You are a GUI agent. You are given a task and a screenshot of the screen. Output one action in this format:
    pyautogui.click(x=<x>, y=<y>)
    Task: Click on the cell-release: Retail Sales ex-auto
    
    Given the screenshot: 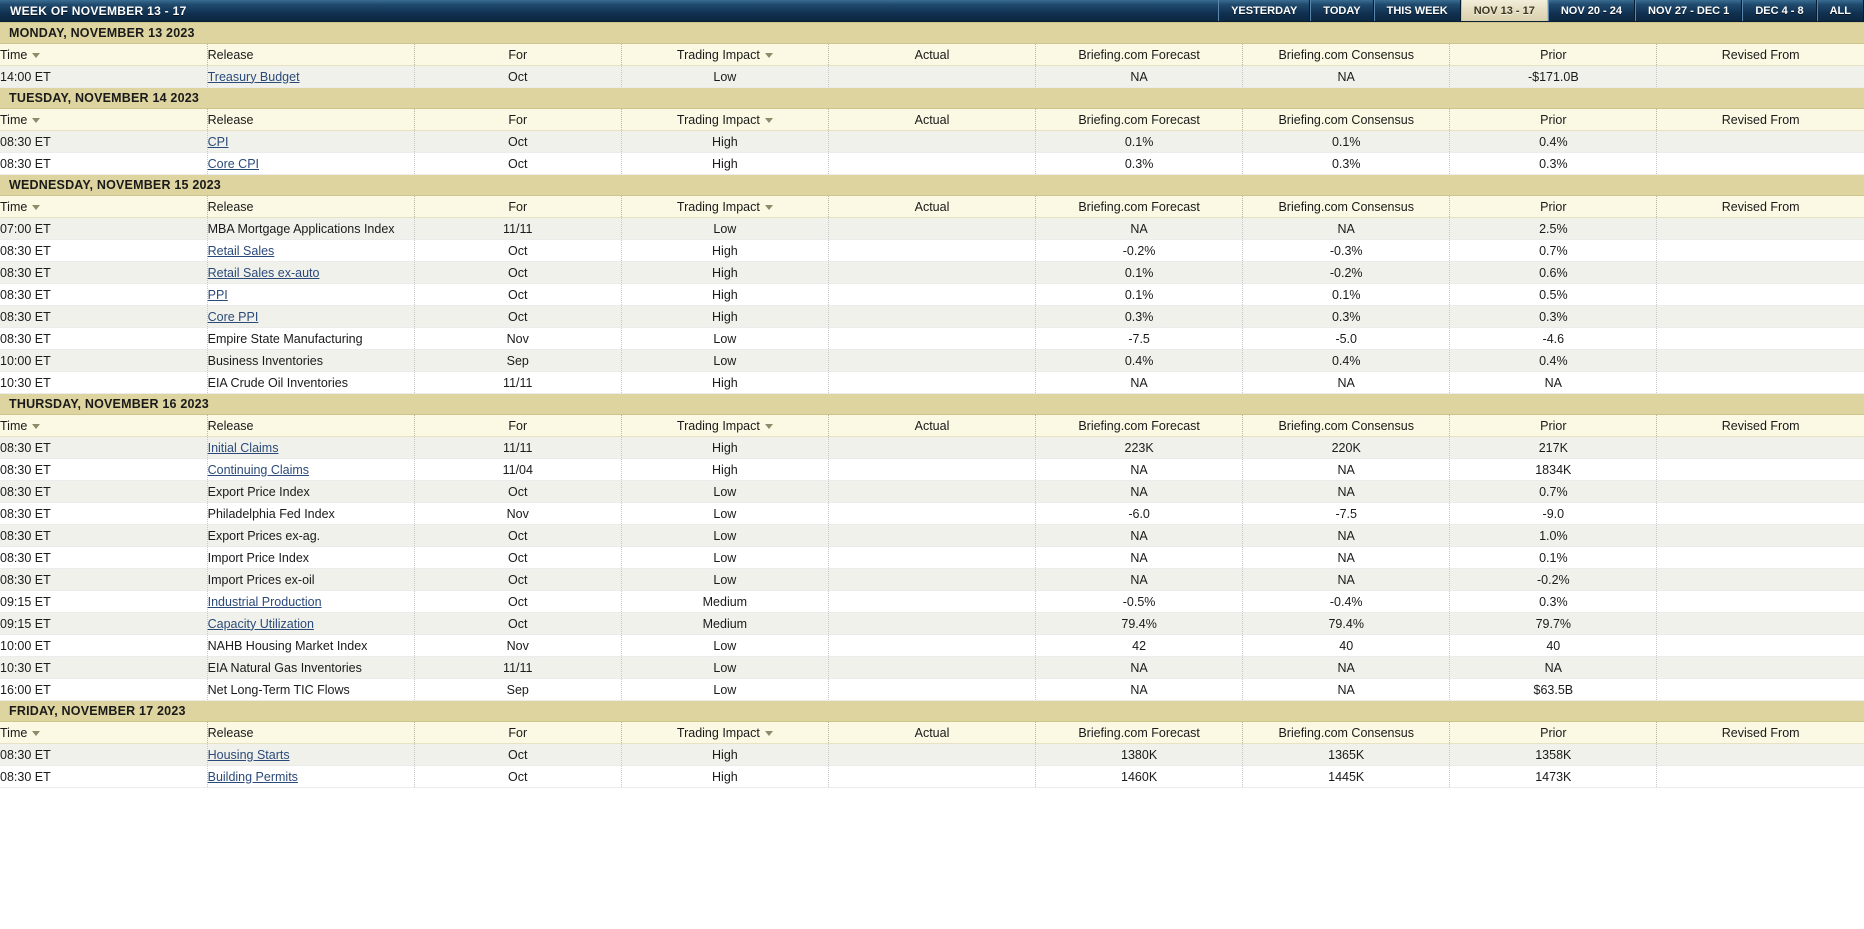 What is the action you would take?
    pyautogui.click(x=310, y=272)
    